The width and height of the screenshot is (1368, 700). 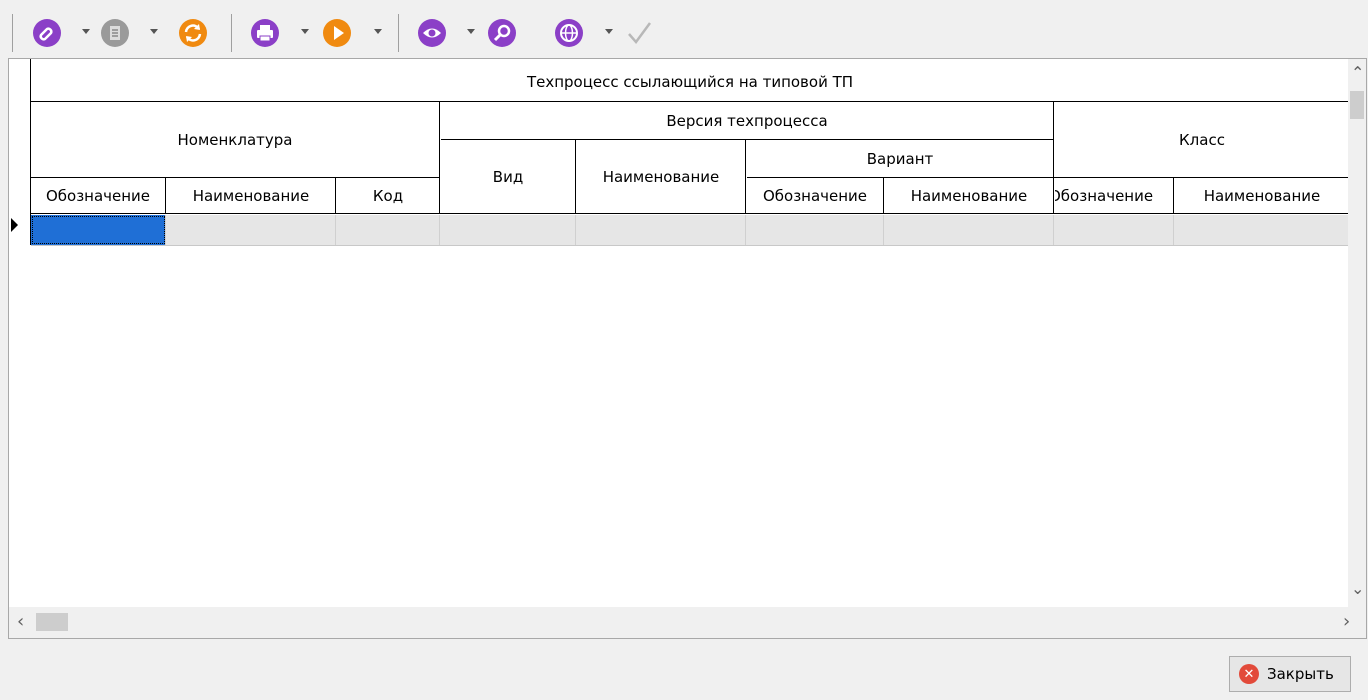 I want to click on document-icon, so click(x=115, y=33).